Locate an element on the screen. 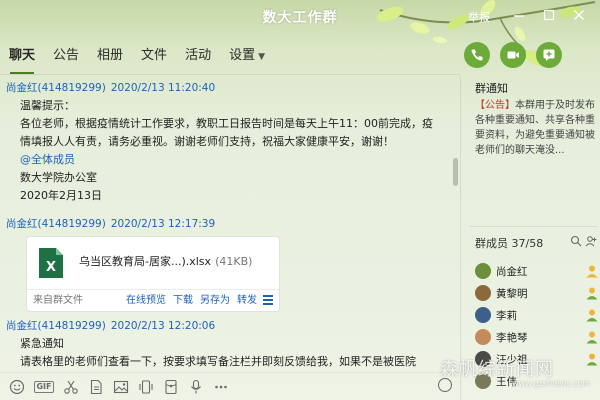 The width and height of the screenshot is (600, 400). message-line: 2020年2月13日 is located at coordinates (61, 195).